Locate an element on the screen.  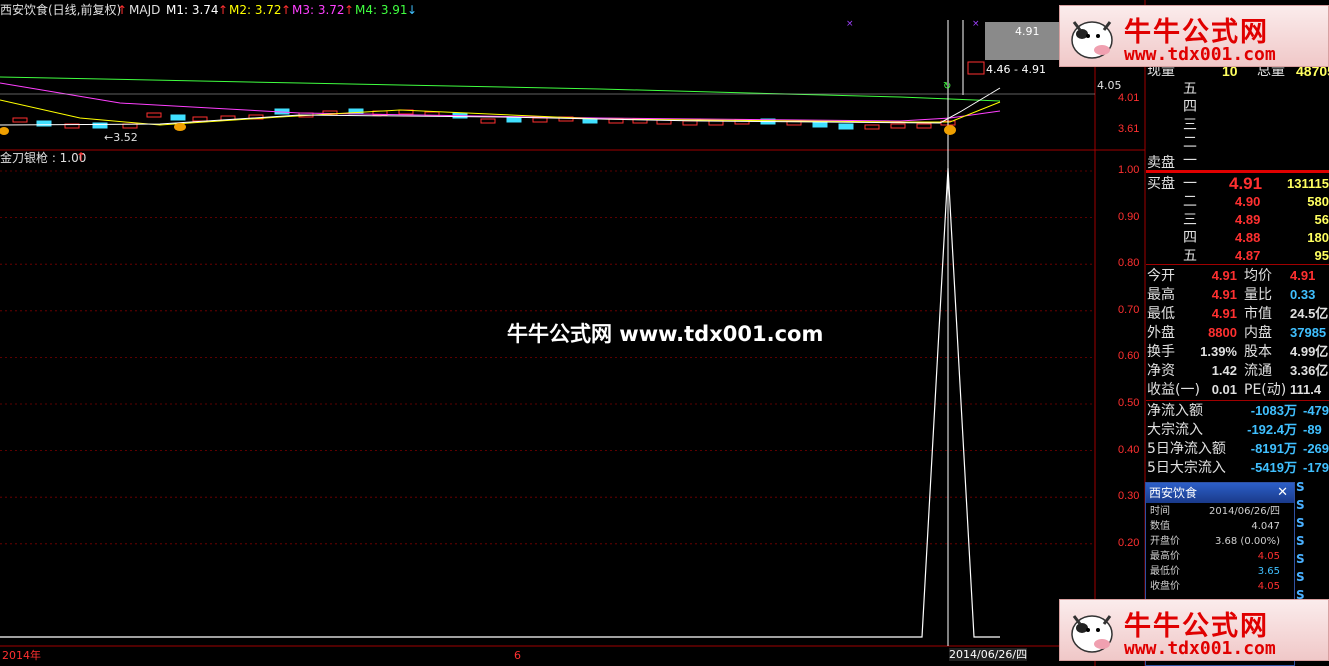
tooltip-row-value: 4.047 is located at coordinates (1265, 526).